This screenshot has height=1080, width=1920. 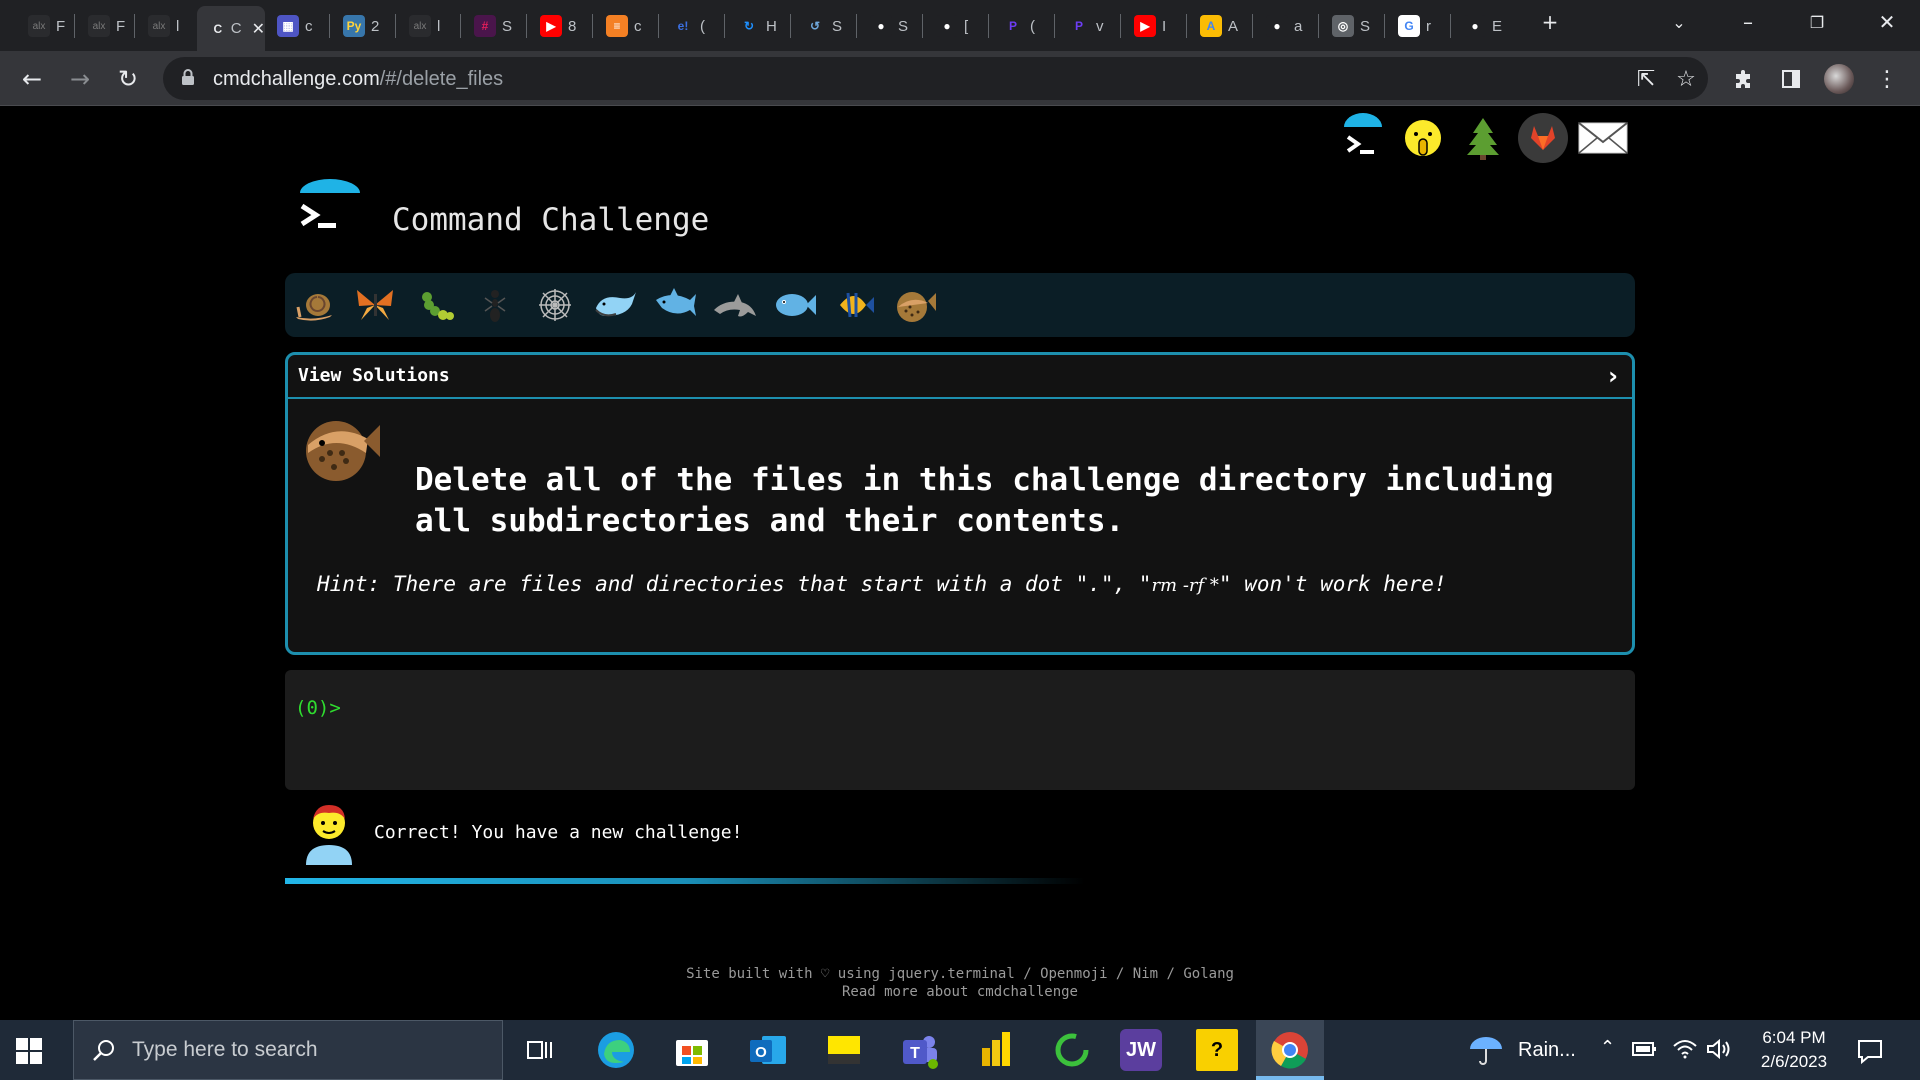 I want to click on footer-read-more-link: Read more about cmdchallenge, so click(x=960, y=992).